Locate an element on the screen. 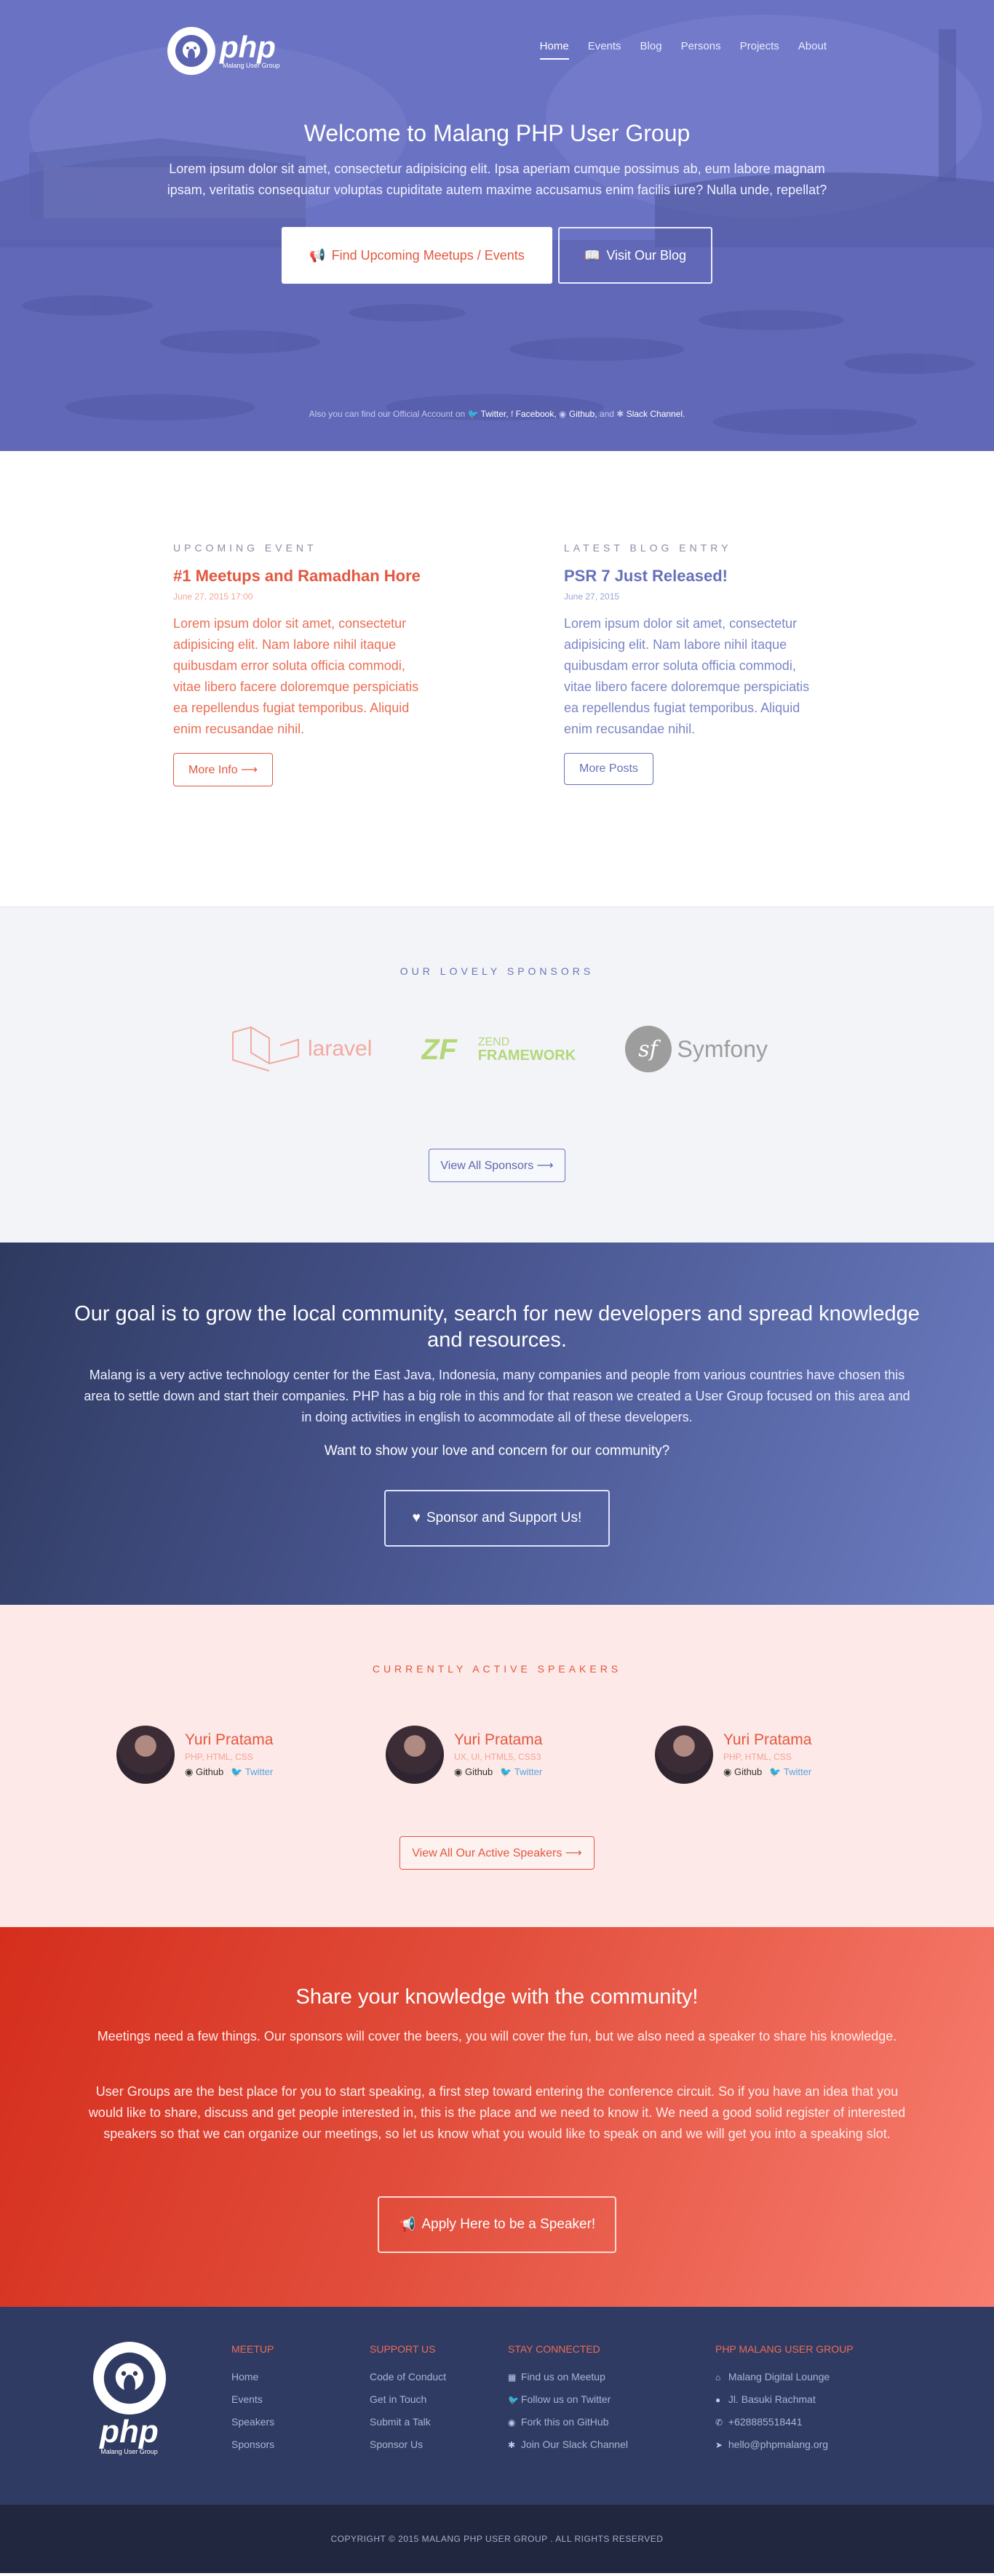 Image resolution: width=994 pixels, height=2576 pixels. footer-email: ➤ hello@phpmalang.org is located at coordinates (785, 2444).